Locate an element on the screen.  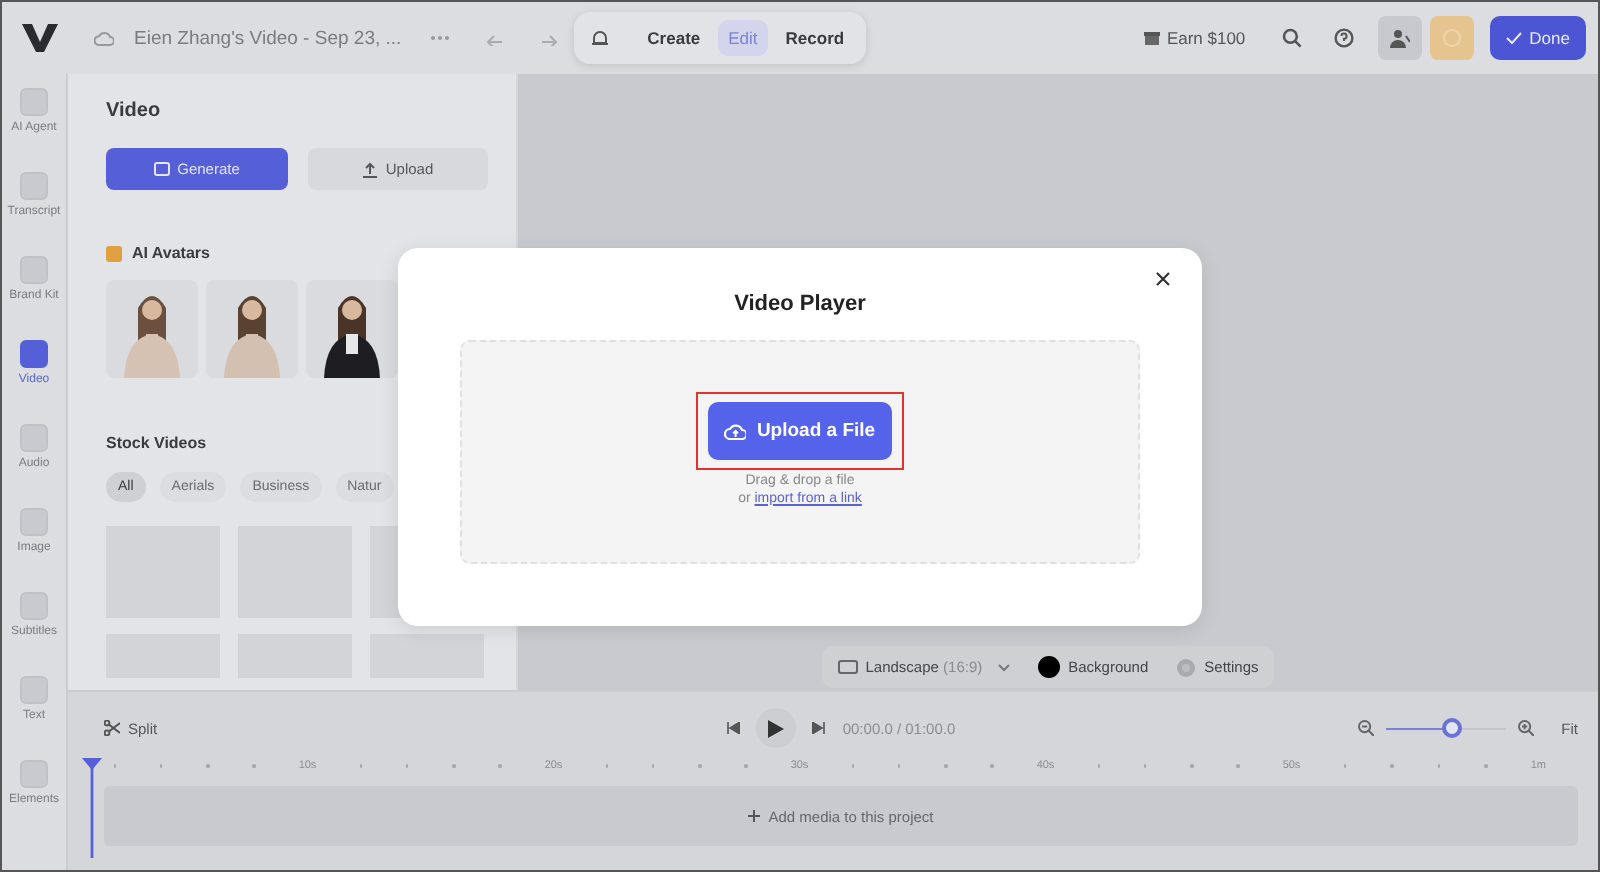
upload-icon is located at coordinates (369, 169).